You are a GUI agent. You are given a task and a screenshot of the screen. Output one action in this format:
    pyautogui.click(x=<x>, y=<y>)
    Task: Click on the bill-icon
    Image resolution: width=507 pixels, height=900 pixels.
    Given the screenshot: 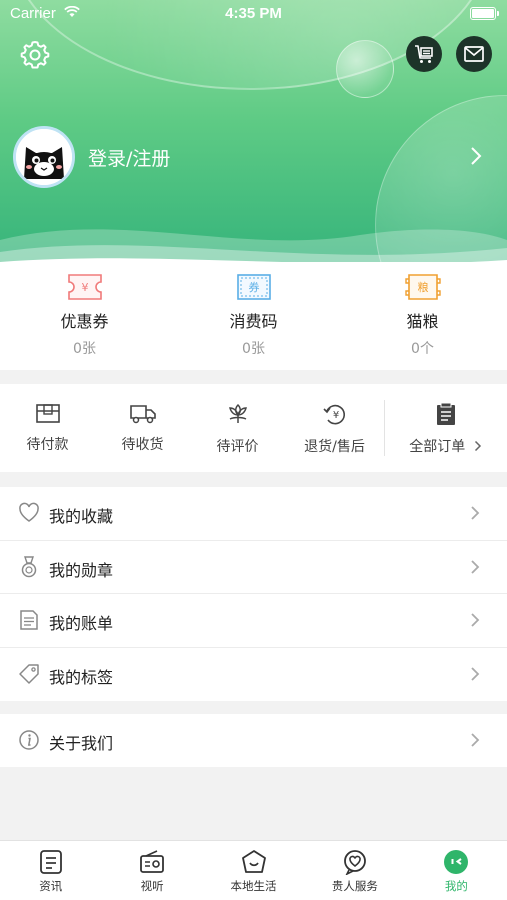 What is the action you would take?
    pyautogui.click(x=29, y=620)
    